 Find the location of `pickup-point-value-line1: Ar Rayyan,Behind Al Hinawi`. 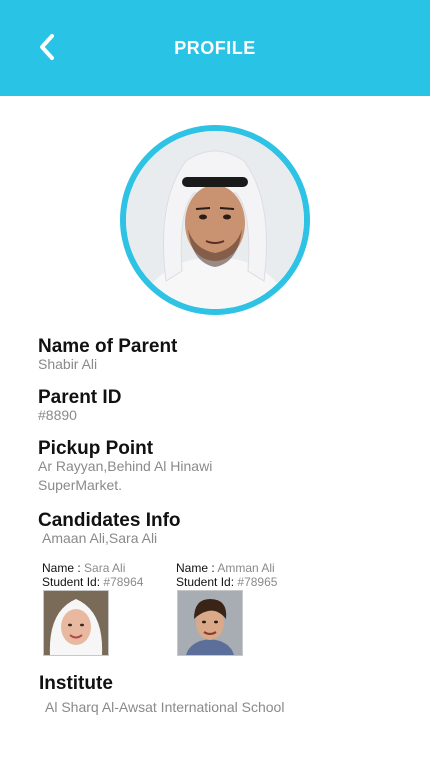

pickup-point-value-line1: Ar Rayyan,Behind Al Hinawi is located at coordinates (125, 466).